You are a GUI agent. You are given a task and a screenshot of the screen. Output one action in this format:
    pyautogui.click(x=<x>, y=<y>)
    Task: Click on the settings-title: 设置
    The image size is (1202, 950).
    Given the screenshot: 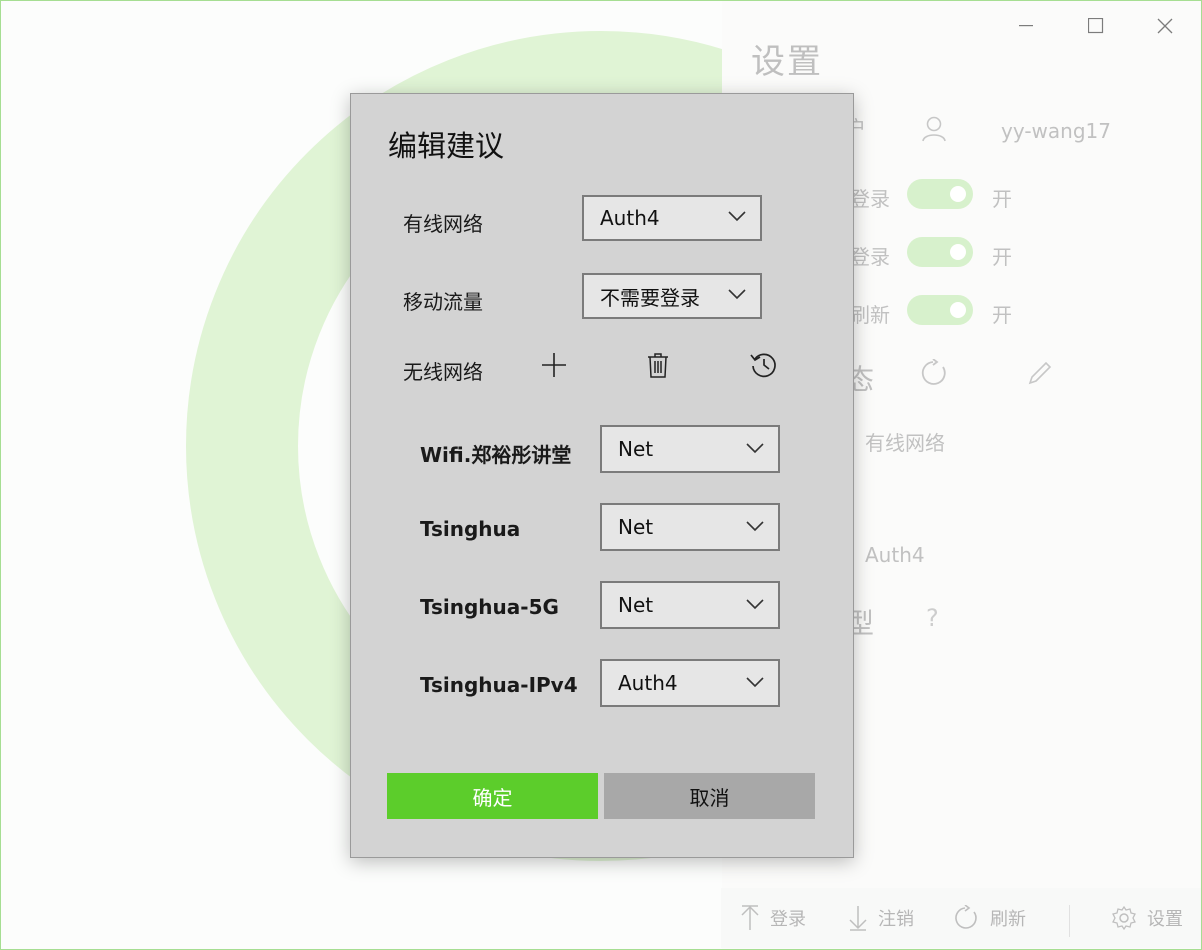 What is the action you would take?
    pyautogui.click(x=787, y=62)
    